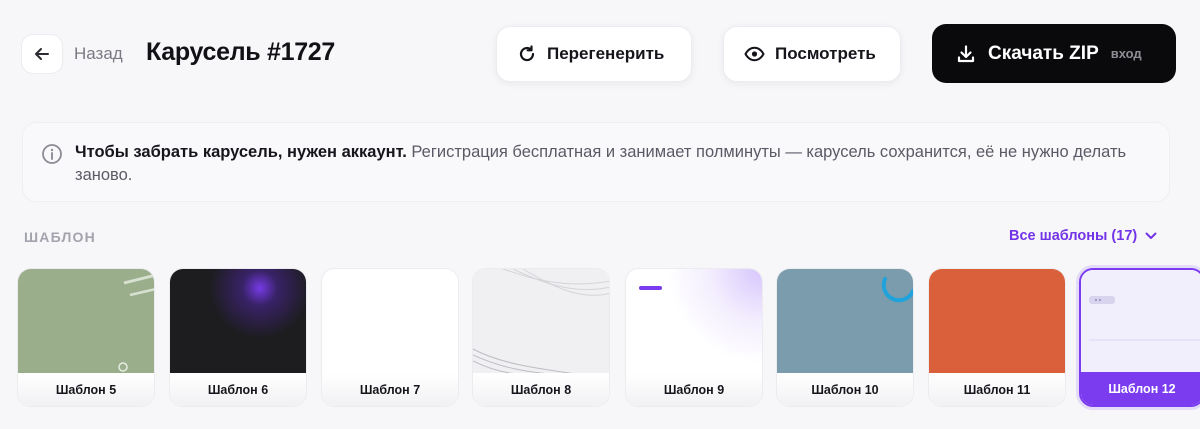 The width and height of the screenshot is (1200, 429). I want to click on template-label: Шаблон 5, so click(86, 389).